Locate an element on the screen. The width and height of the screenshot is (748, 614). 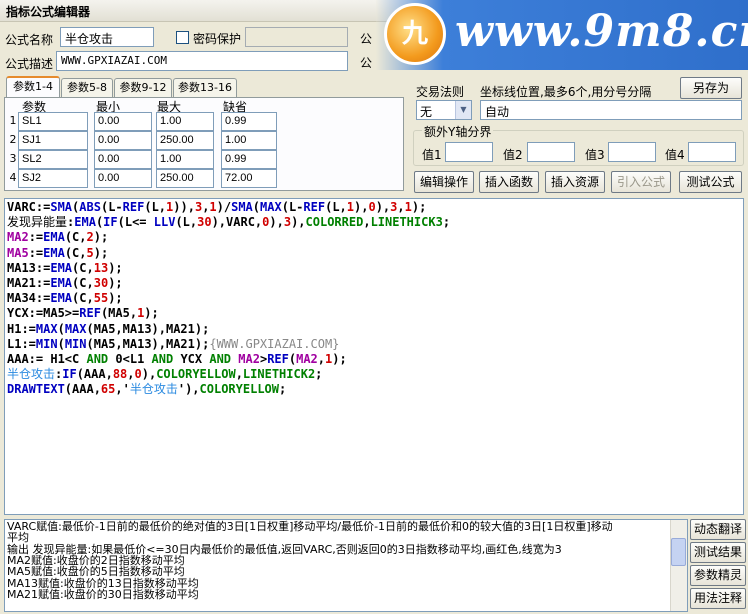
value2-input is located at coordinates (551, 152).